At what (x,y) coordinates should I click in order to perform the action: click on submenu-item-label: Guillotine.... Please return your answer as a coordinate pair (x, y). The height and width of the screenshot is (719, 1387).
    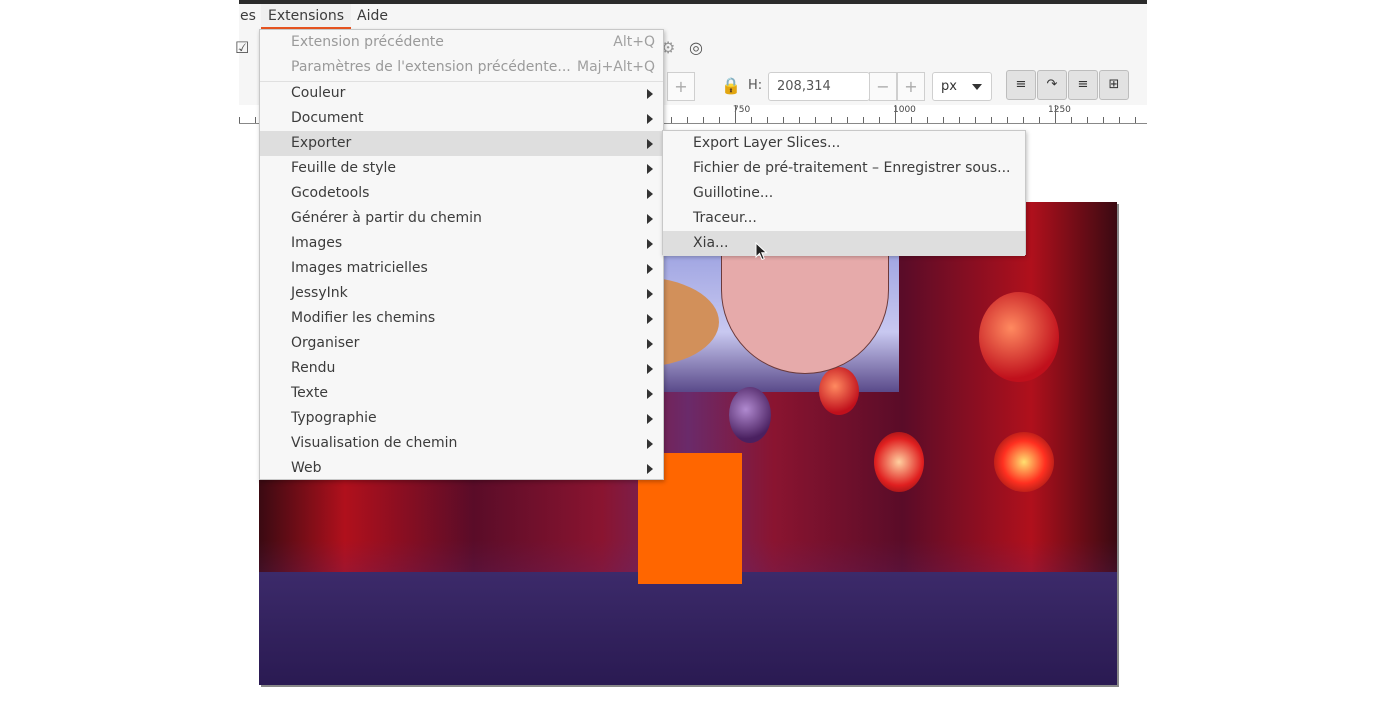
    Looking at the image, I should click on (733, 193).